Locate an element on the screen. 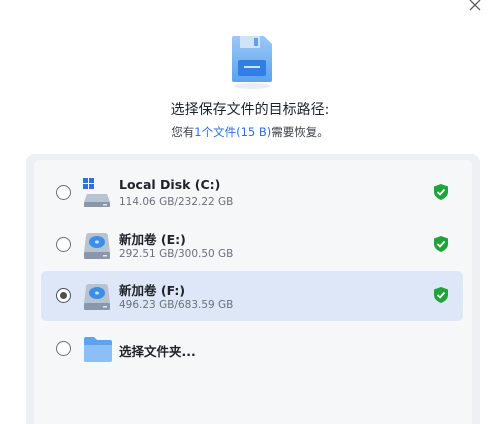  subtitle-suffix: 需要恢复。 is located at coordinates (300, 132).